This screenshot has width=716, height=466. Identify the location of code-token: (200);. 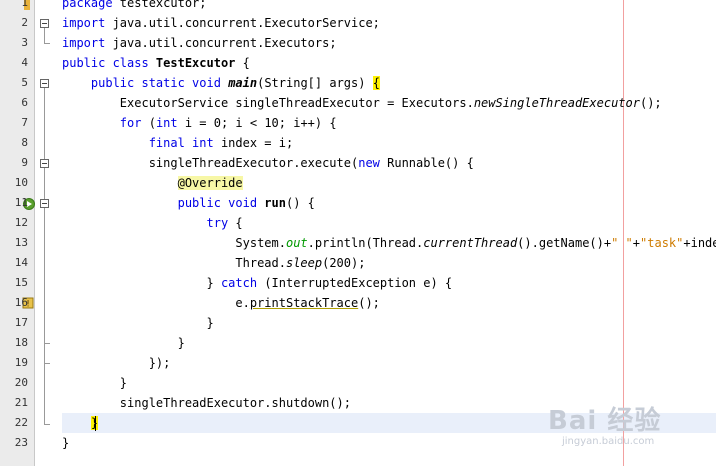
(344, 263).